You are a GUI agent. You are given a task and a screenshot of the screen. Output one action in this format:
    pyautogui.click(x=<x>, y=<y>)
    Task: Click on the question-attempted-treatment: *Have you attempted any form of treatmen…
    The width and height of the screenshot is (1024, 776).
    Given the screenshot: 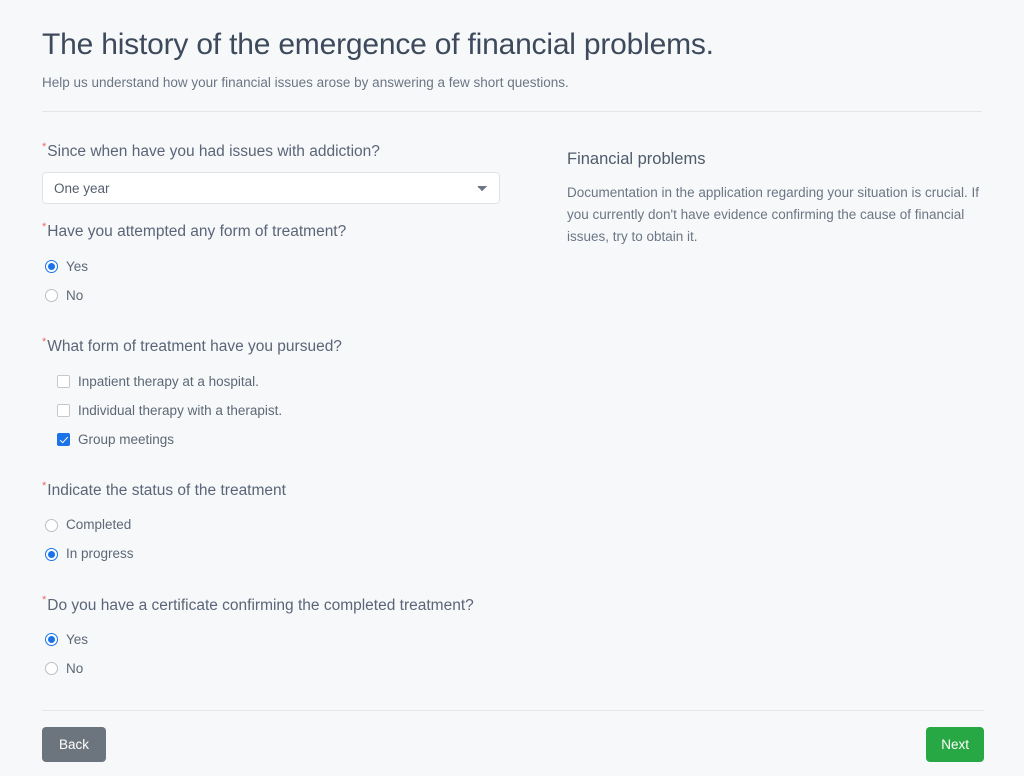 What is the action you would take?
    pyautogui.click(x=277, y=265)
    